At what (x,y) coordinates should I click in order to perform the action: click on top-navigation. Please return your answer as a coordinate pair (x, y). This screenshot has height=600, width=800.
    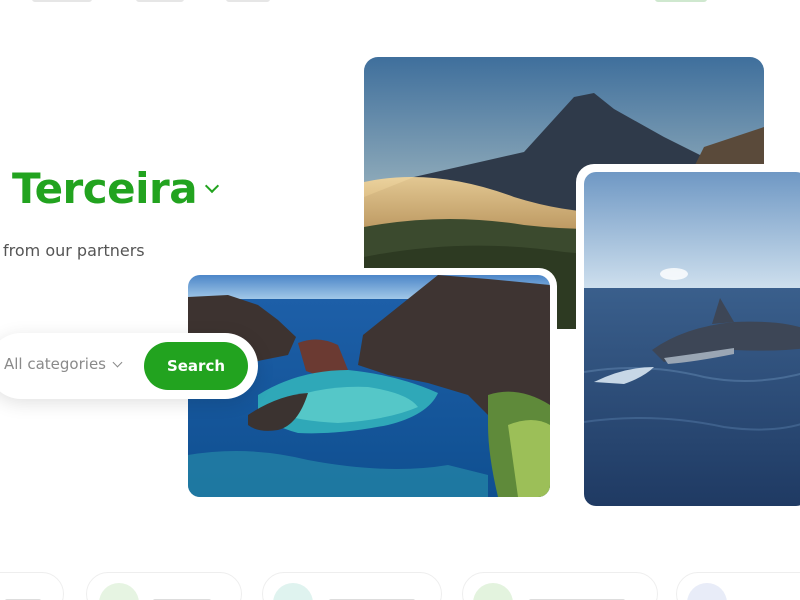
    Looking at the image, I should click on (400, 4).